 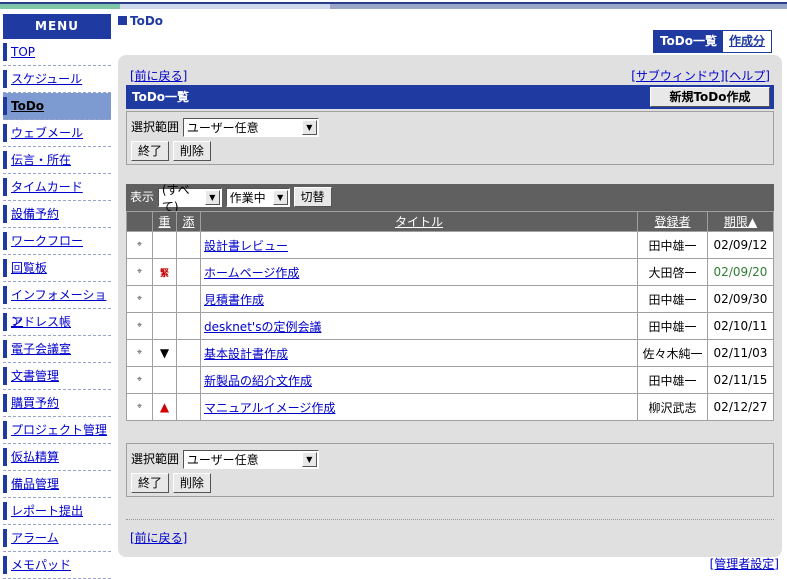 I want to click on range-select: ユーザー任意 ▼, so click(x=250, y=127).